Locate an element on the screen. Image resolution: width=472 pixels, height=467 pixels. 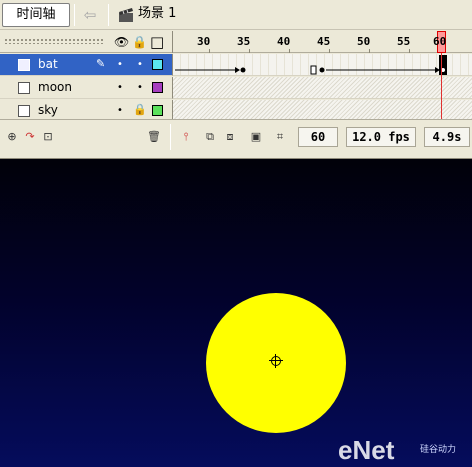
layer-name: sky is located at coordinates (48, 110).